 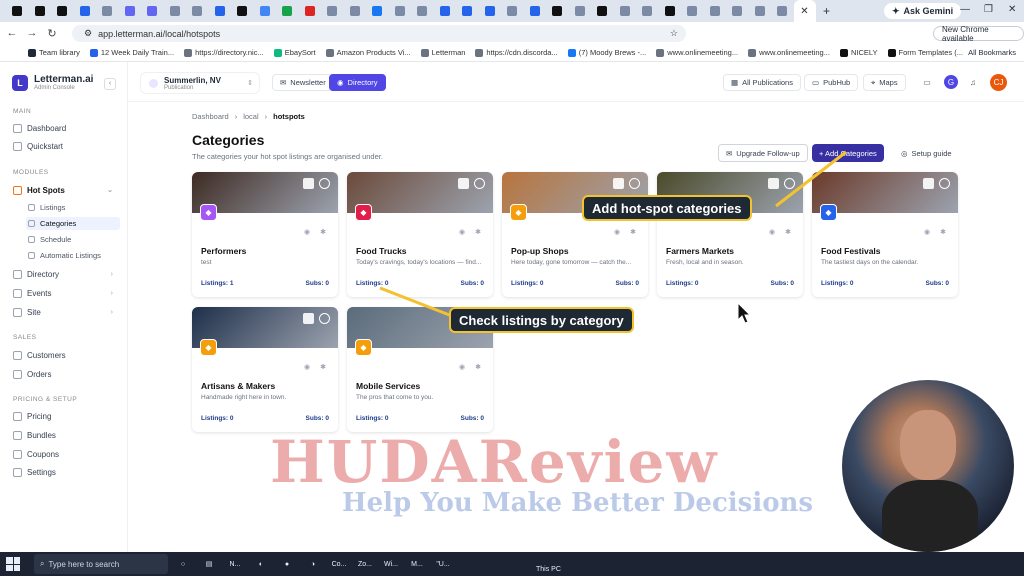 I want to click on firefox-icon: ●, so click(x=287, y=564).